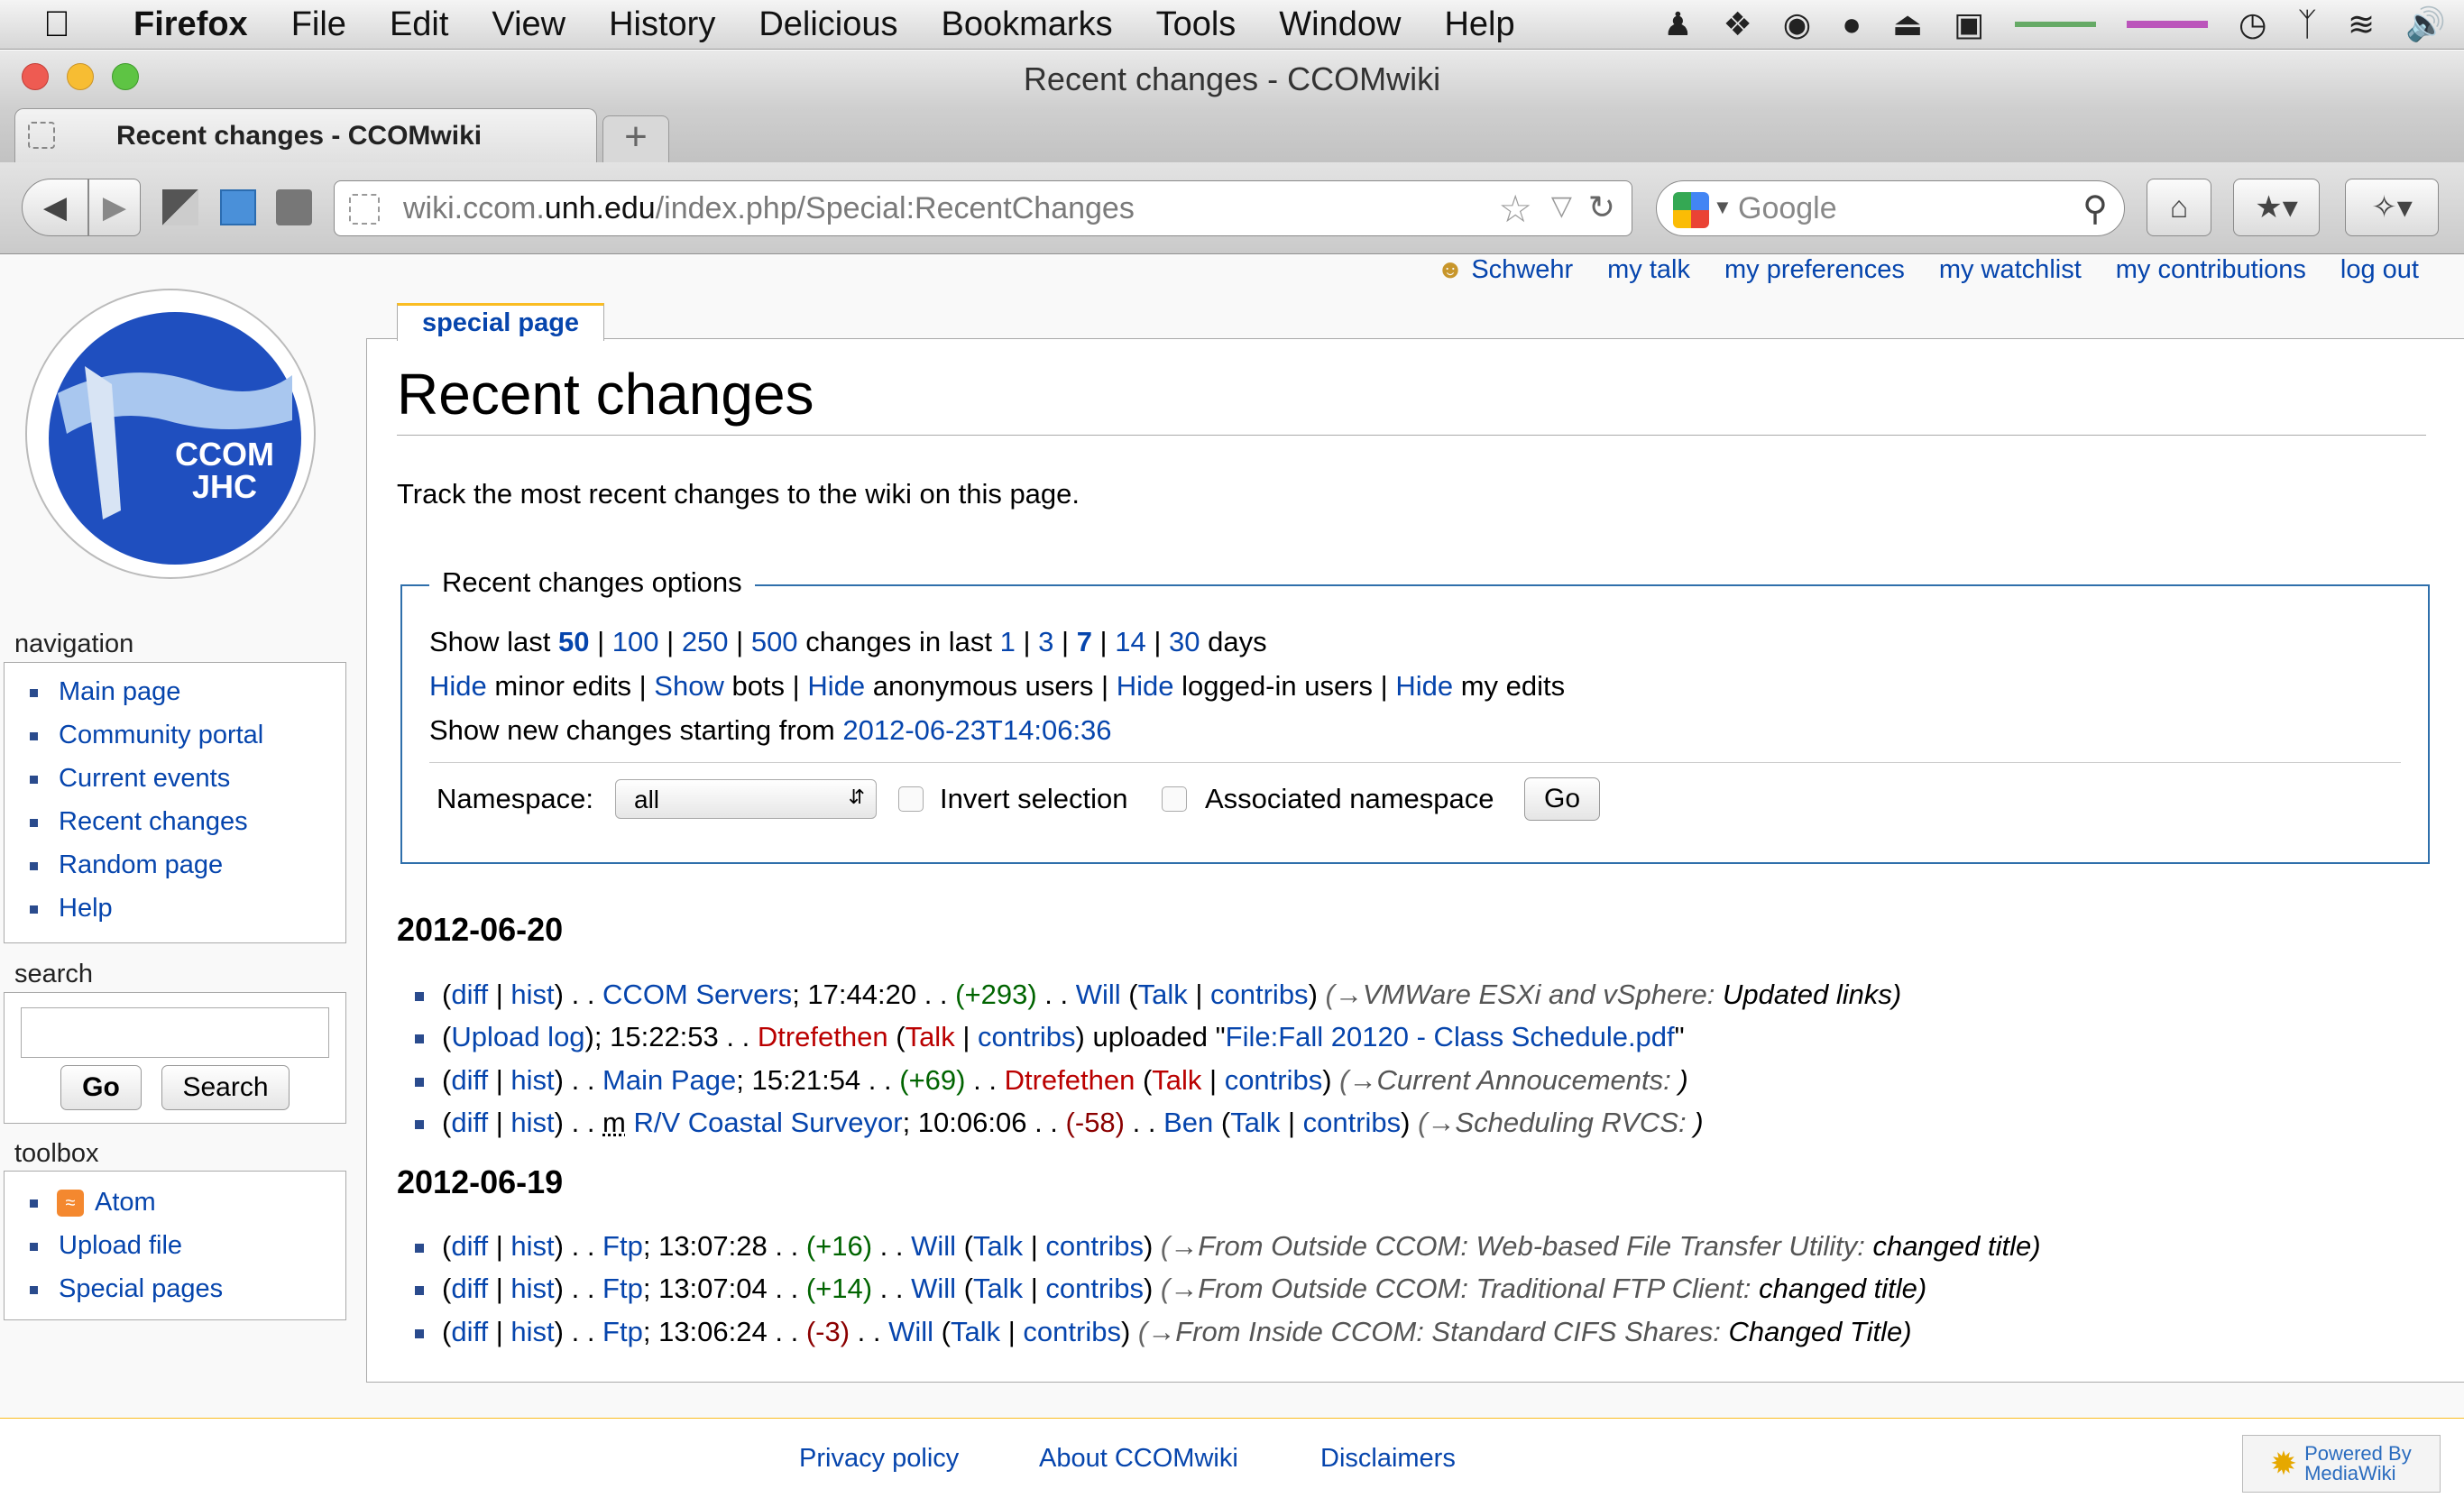 Image resolution: width=2464 pixels, height=1498 pixels. Describe the element at coordinates (1084, 641) in the screenshot. I see `days-7-link: 7` at that location.